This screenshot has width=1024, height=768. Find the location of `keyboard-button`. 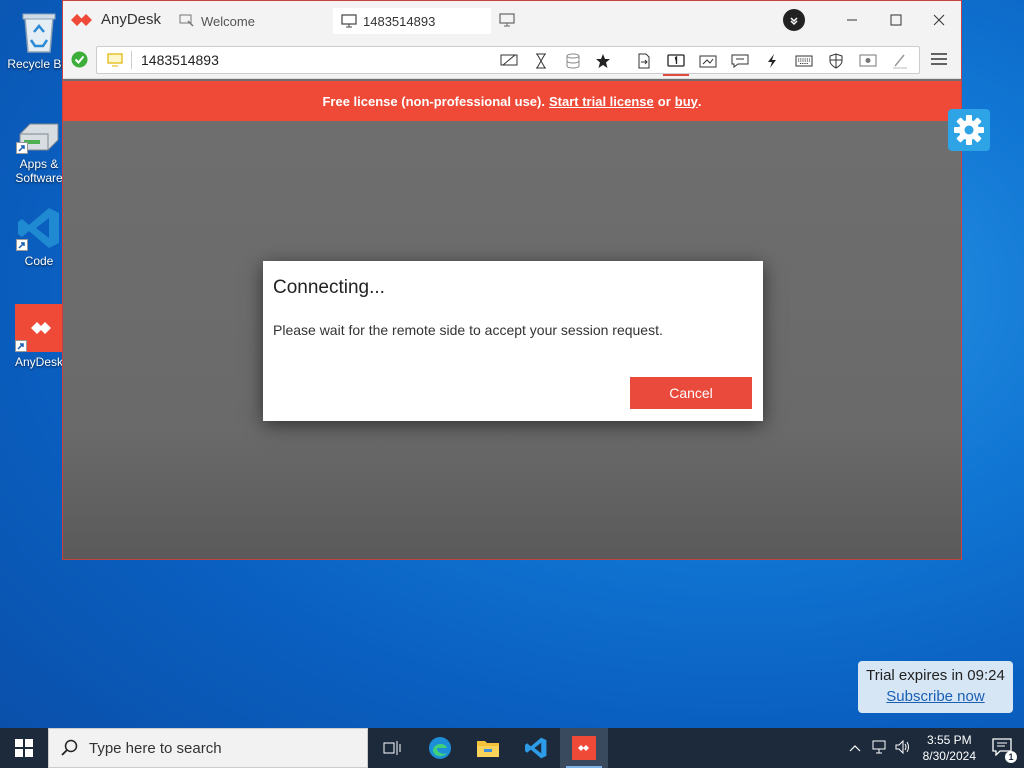

keyboard-button is located at coordinates (804, 61).